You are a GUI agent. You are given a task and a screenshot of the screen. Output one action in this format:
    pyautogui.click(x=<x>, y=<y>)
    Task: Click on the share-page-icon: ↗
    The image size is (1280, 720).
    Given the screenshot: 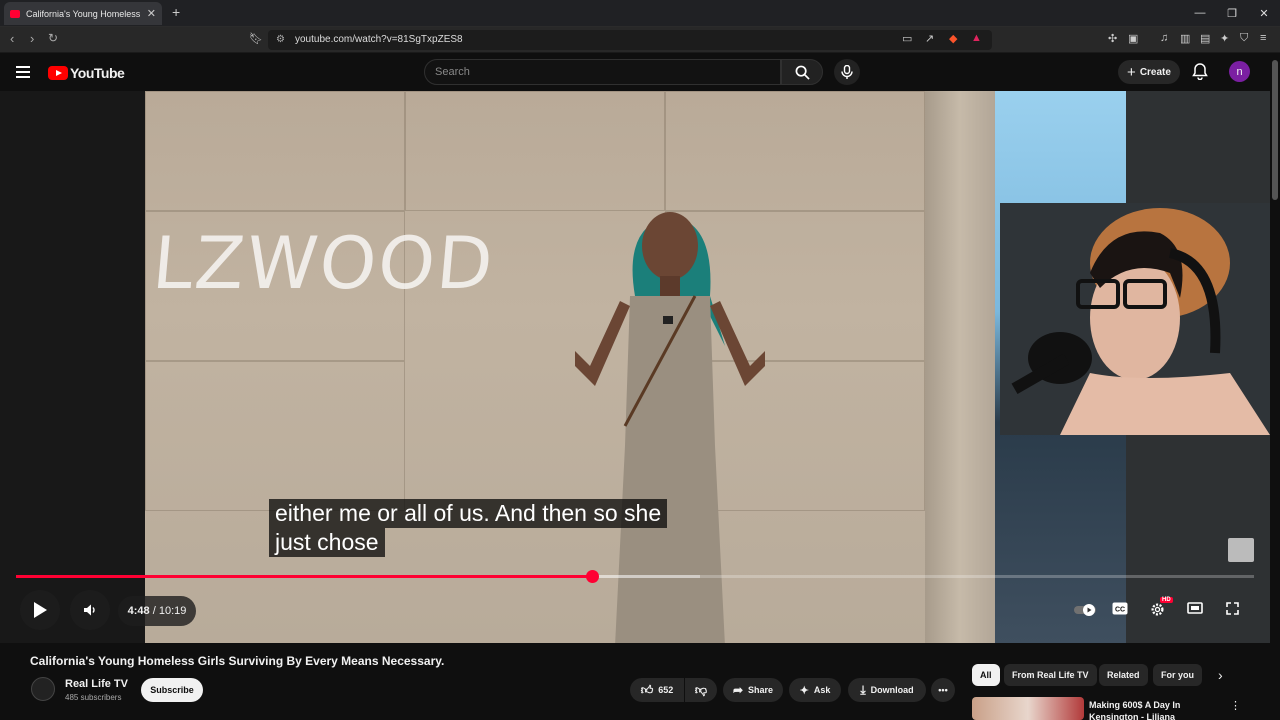 What is the action you would take?
    pyautogui.click(x=929, y=38)
    